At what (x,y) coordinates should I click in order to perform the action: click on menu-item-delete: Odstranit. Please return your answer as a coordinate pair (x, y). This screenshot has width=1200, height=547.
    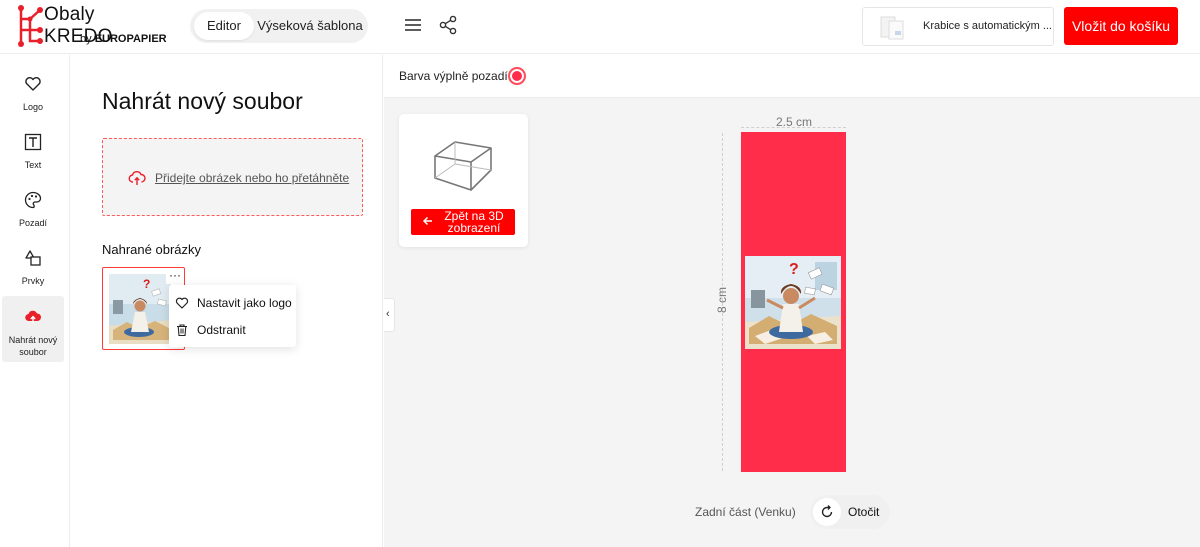
    Looking at the image, I should click on (232, 330).